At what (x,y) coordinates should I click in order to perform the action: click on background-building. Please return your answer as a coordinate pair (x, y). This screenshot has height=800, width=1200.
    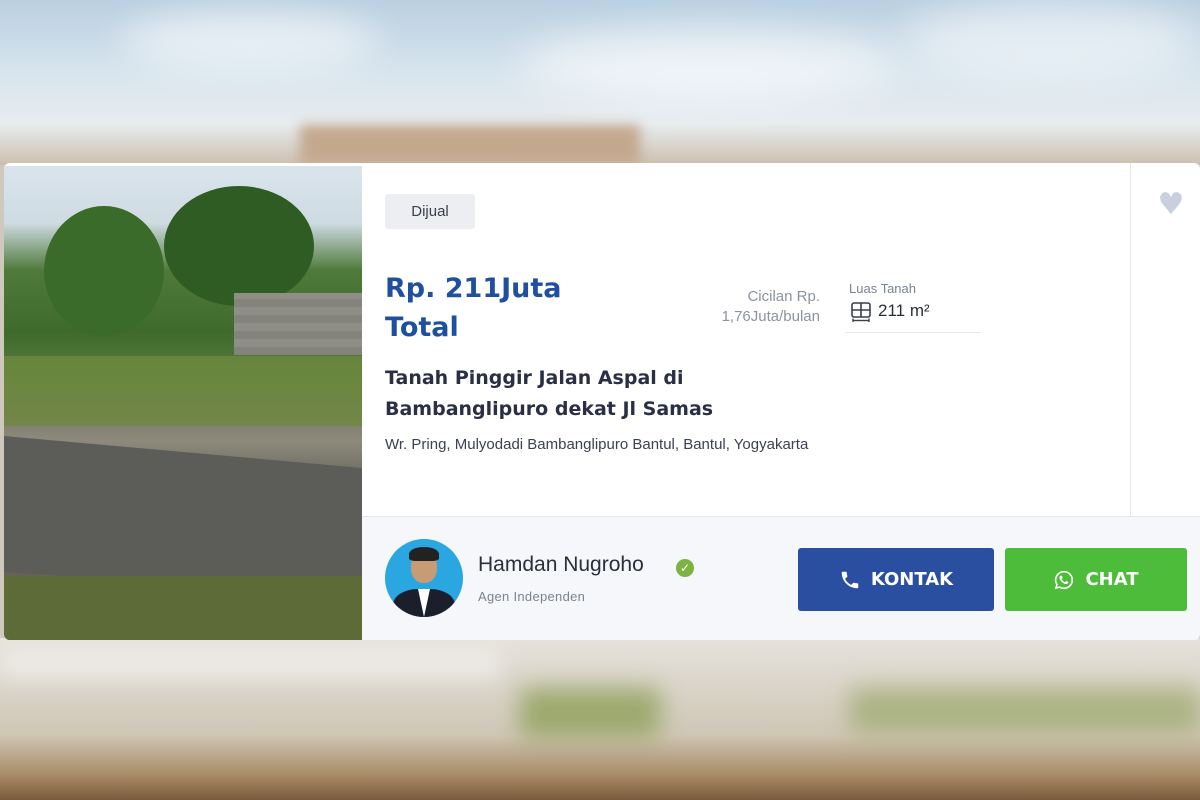
    Looking at the image, I should click on (470, 145).